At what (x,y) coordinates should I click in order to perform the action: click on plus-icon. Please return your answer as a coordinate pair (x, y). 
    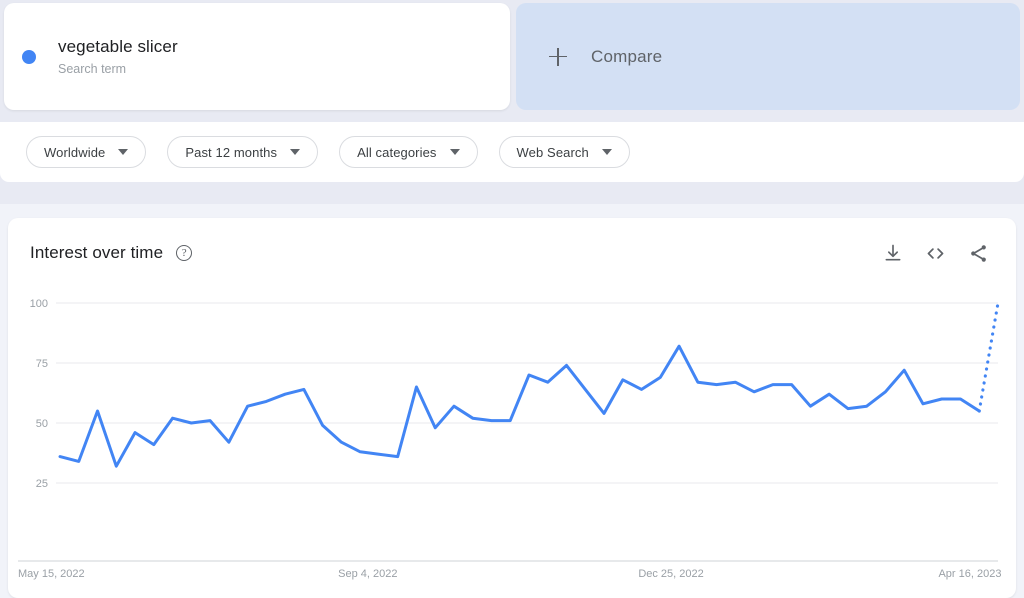
    Looking at the image, I should click on (558, 56).